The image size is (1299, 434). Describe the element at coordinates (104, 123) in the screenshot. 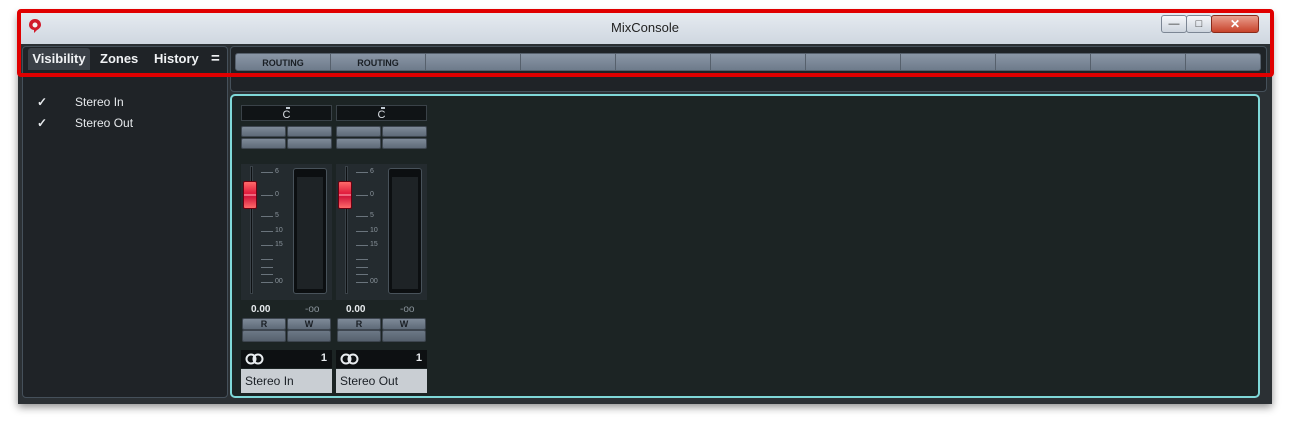

I see `visibility-item-label: Stereo Out` at that location.